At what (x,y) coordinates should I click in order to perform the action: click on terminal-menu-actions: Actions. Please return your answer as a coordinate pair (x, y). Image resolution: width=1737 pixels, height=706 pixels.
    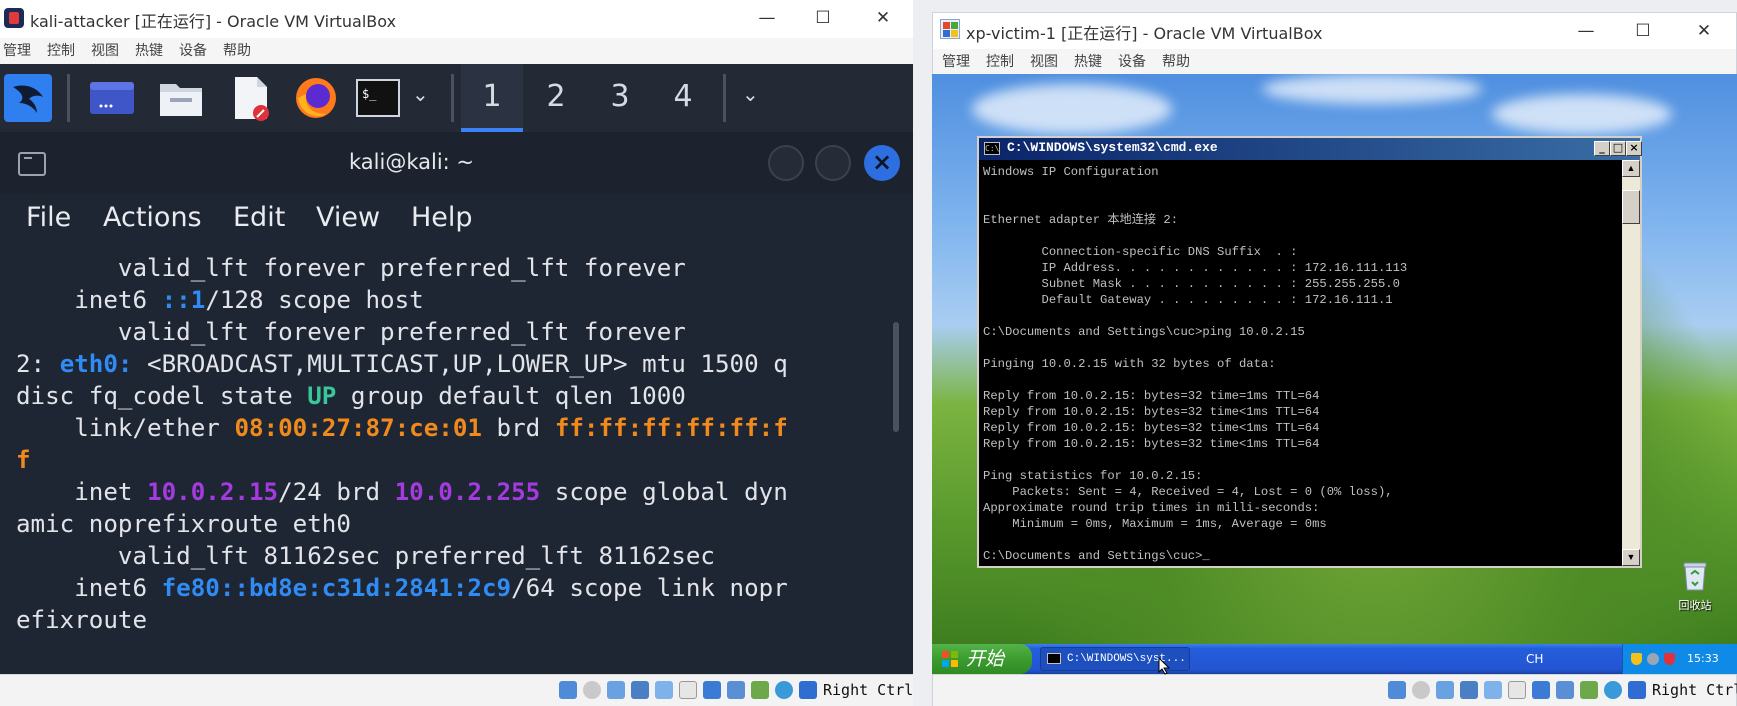
    Looking at the image, I should click on (152, 217).